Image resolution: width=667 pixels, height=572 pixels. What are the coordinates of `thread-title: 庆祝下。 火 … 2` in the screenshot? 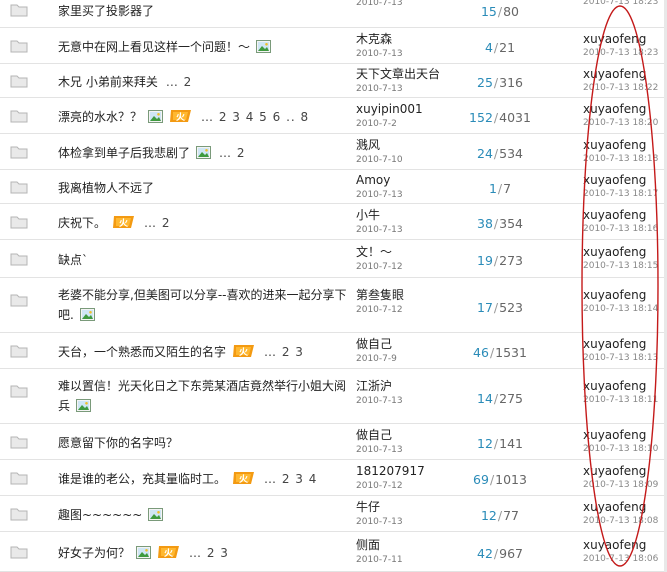 It's located at (203, 223).